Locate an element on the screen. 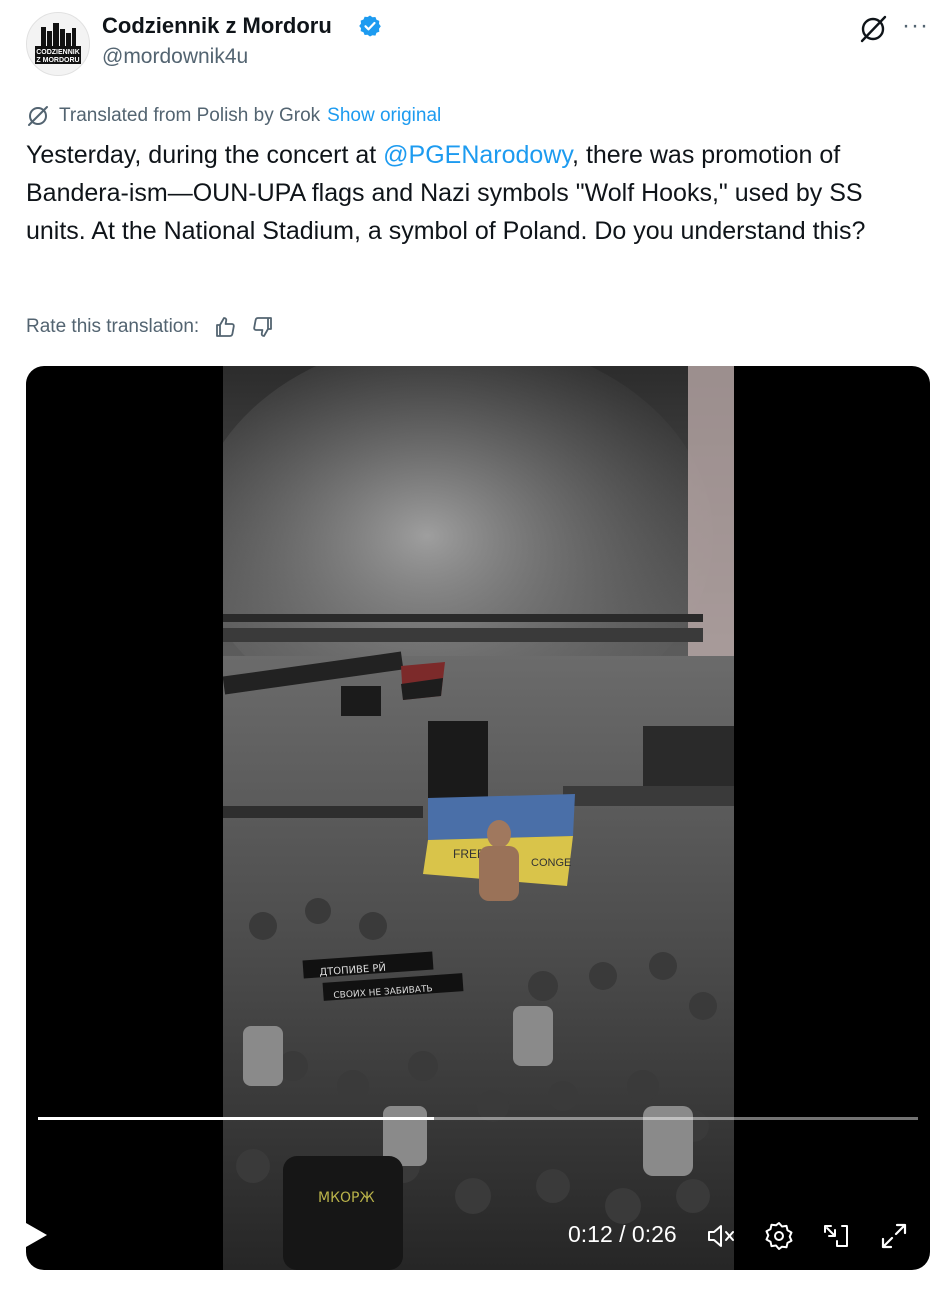 This screenshot has width=950, height=1296. settings-gear-icon is located at coordinates (779, 1236).